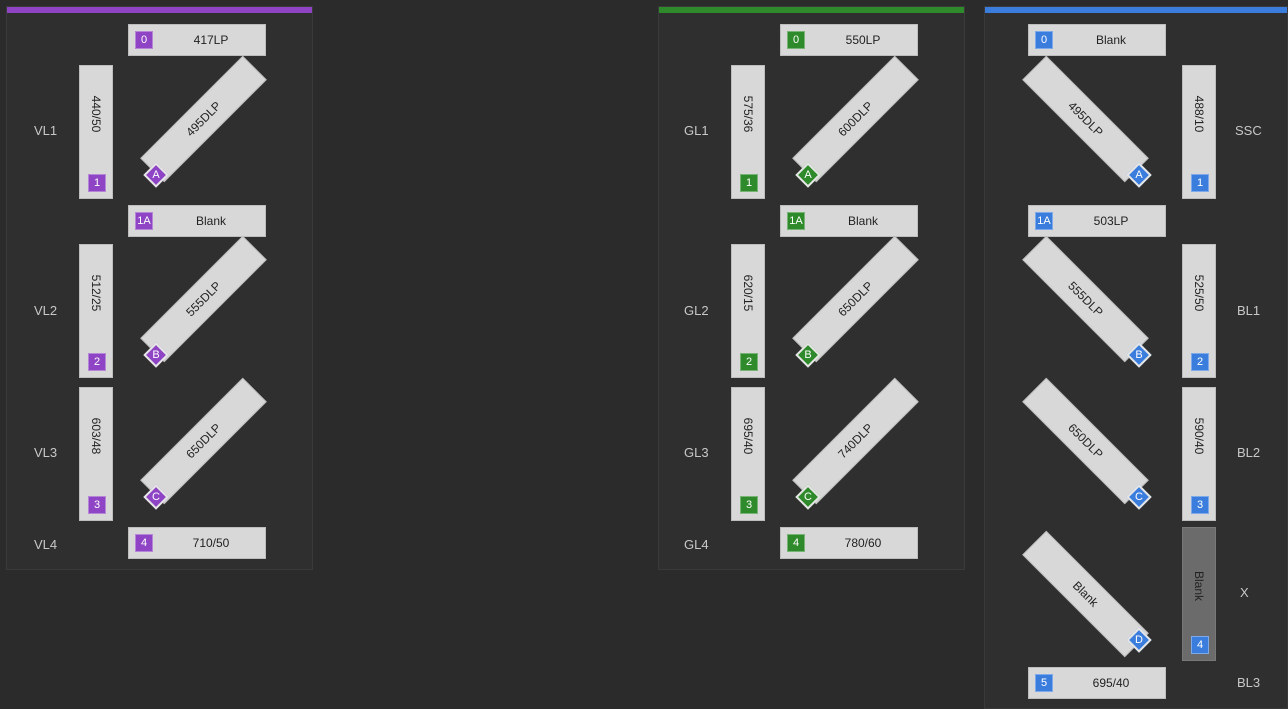  I want to click on filter-slot-0: 0 Blank, so click(1097, 40).